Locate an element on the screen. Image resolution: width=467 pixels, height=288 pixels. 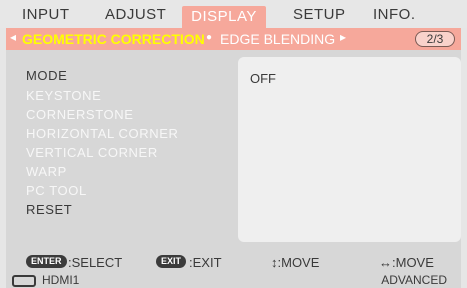
item-mode: MODE is located at coordinates (46, 75).